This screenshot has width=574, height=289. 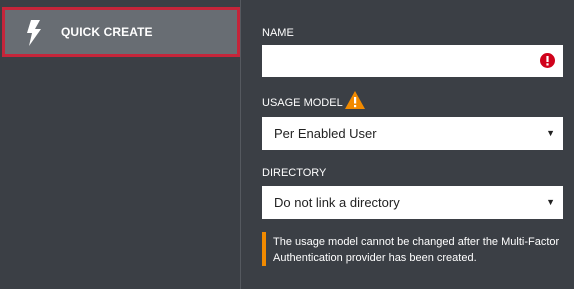 I want to click on usage-model-label: USAGE MODEL, so click(x=302, y=103).